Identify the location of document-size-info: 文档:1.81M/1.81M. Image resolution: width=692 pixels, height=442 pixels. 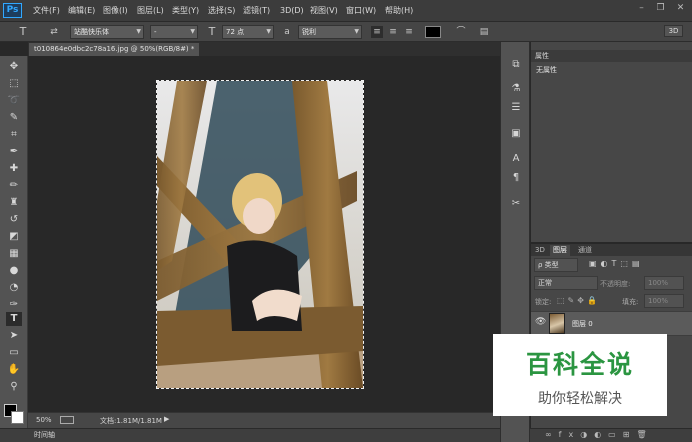
(131, 421).